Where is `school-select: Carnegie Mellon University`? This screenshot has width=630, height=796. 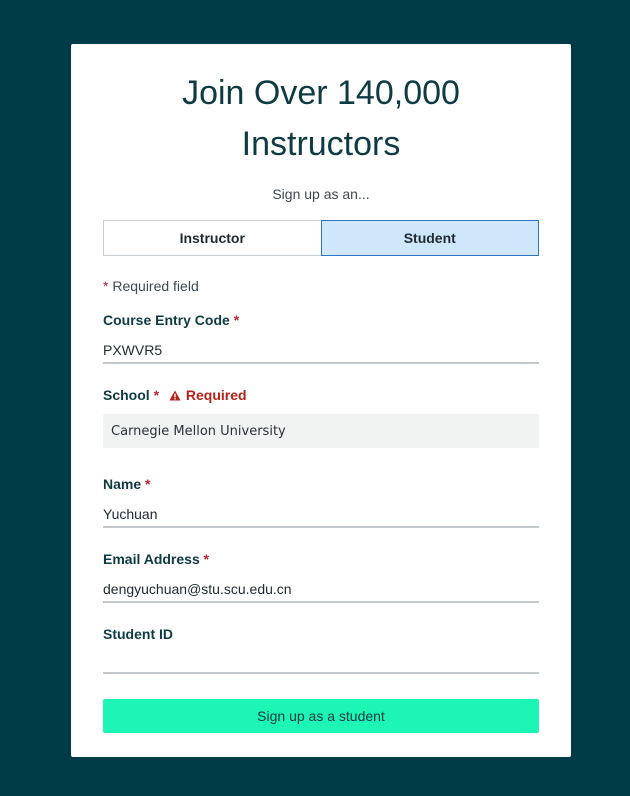 school-select: Carnegie Mellon University is located at coordinates (321, 431).